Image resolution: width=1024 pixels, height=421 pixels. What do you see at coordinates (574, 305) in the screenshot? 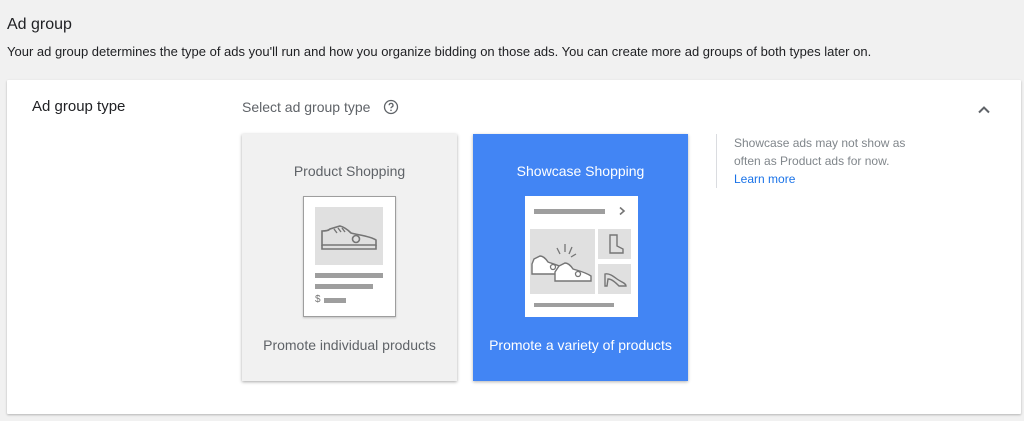
I see `footer-placeholder-bar` at bounding box center [574, 305].